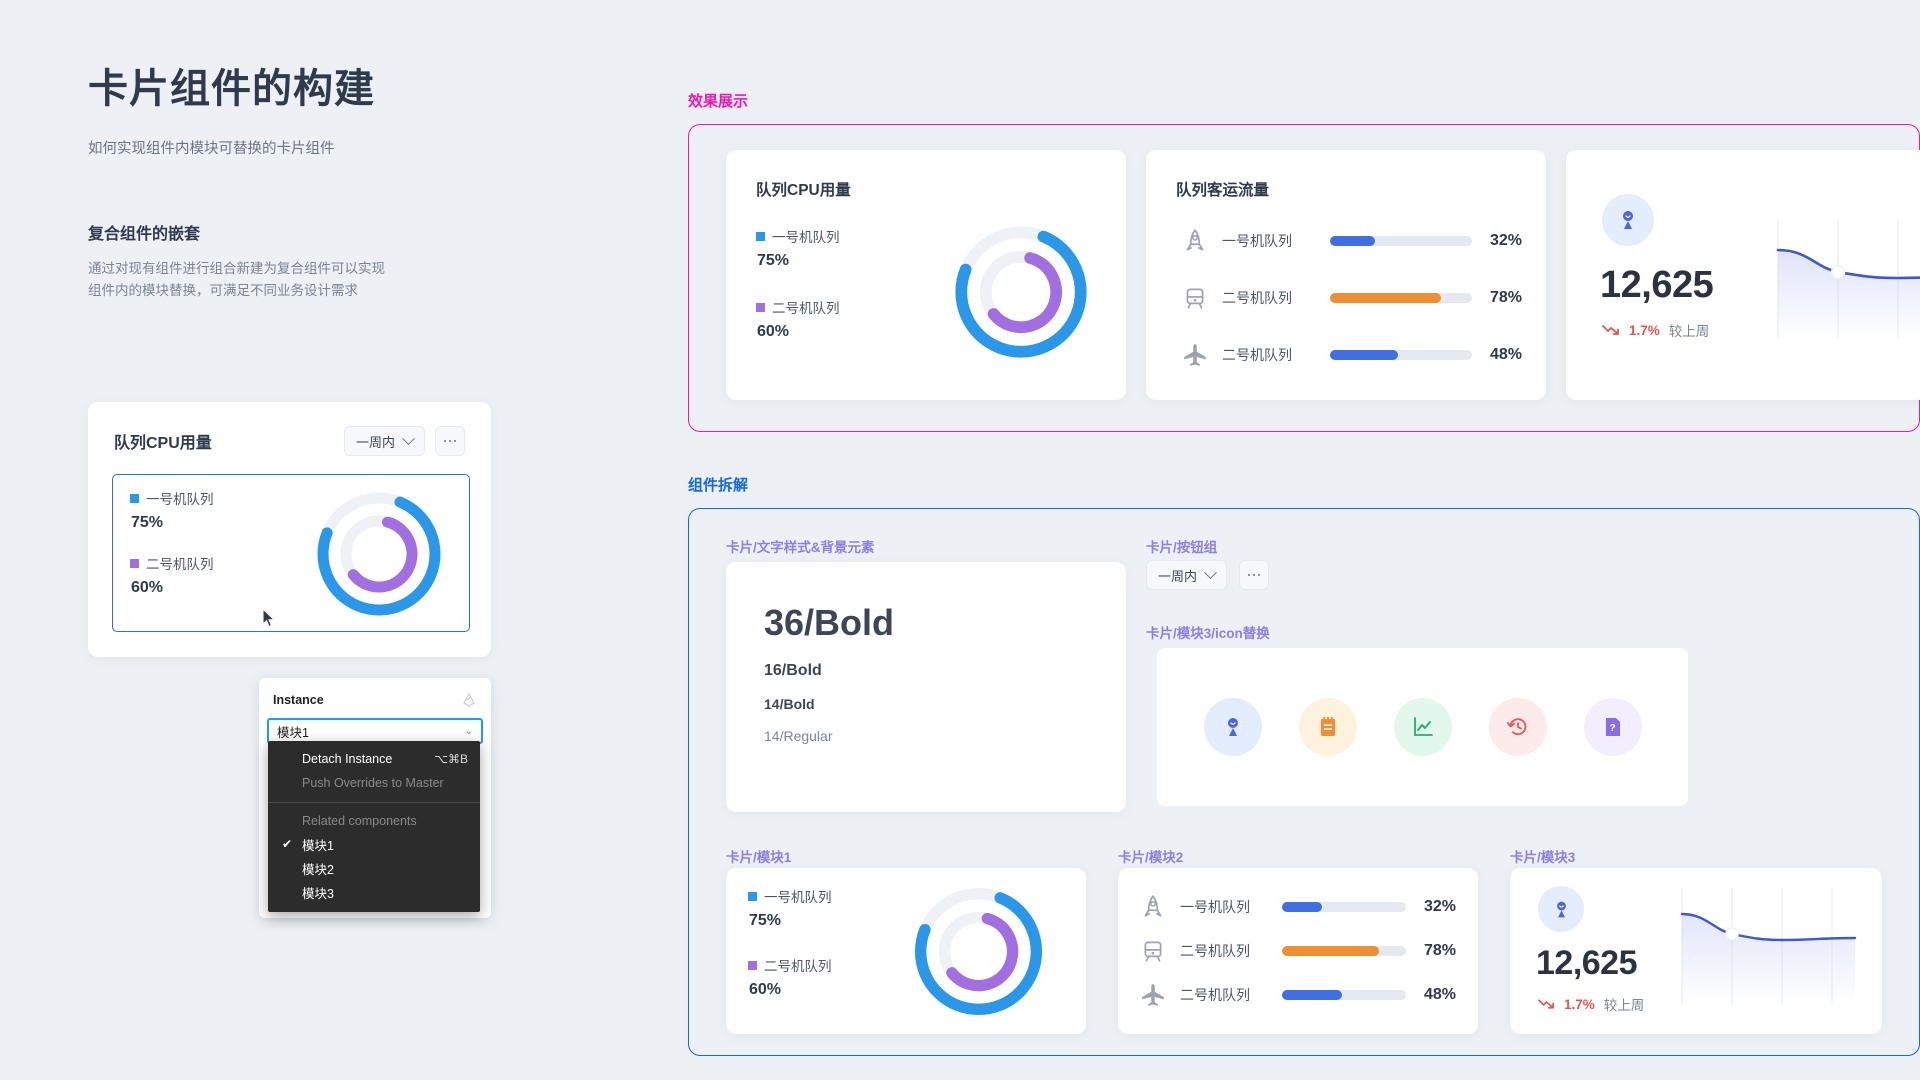 This screenshot has width=1920, height=1080. I want to click on menu-section-related-components: Related components, so click(359, 821).